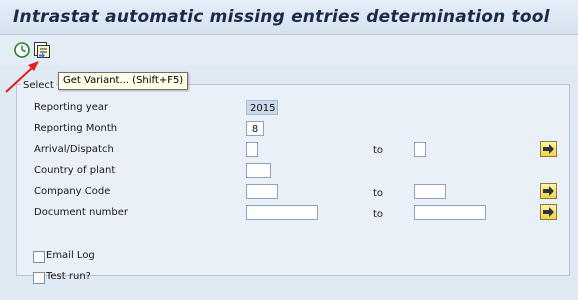 Image resolution: width=578 pixels, height=300 pixels. I want to click on email-log-checkbox, so click(39, 257).